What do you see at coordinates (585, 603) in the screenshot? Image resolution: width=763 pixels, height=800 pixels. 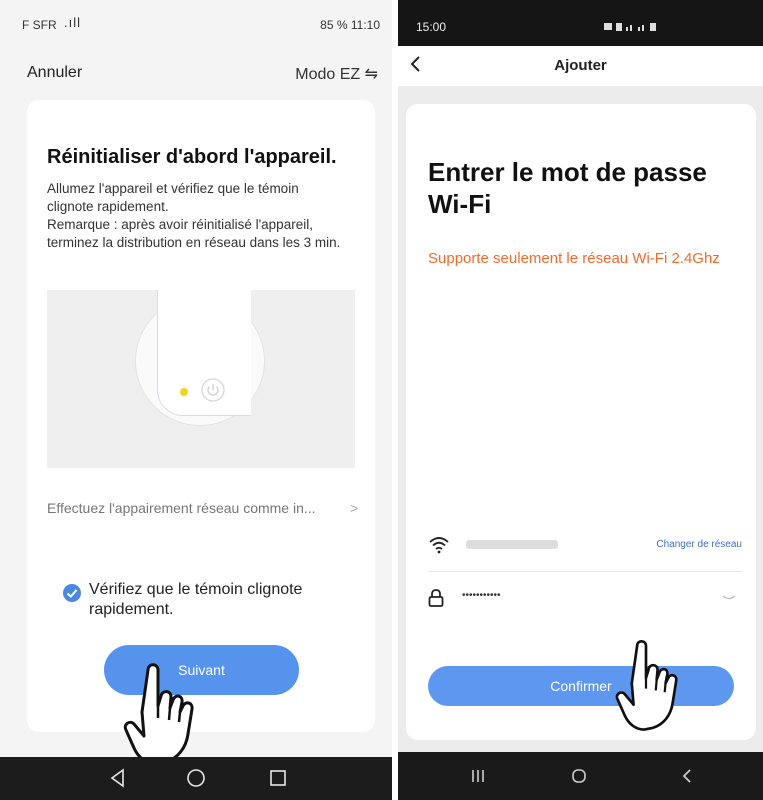 I see `password-field: •••••••••••` at bounding box center [585, 603].